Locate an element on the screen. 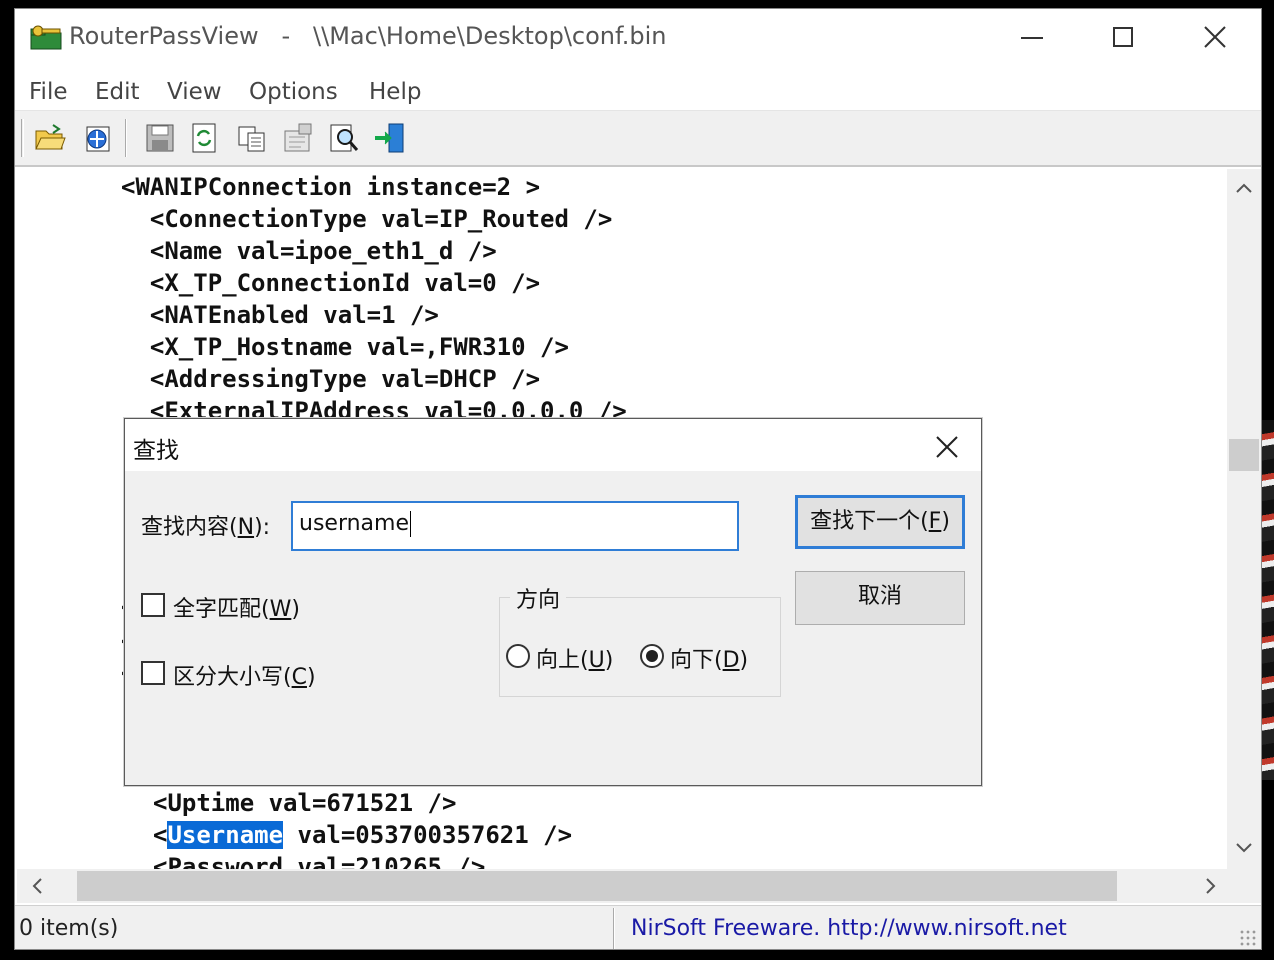  text-caret is located at coordinates (410, 524).